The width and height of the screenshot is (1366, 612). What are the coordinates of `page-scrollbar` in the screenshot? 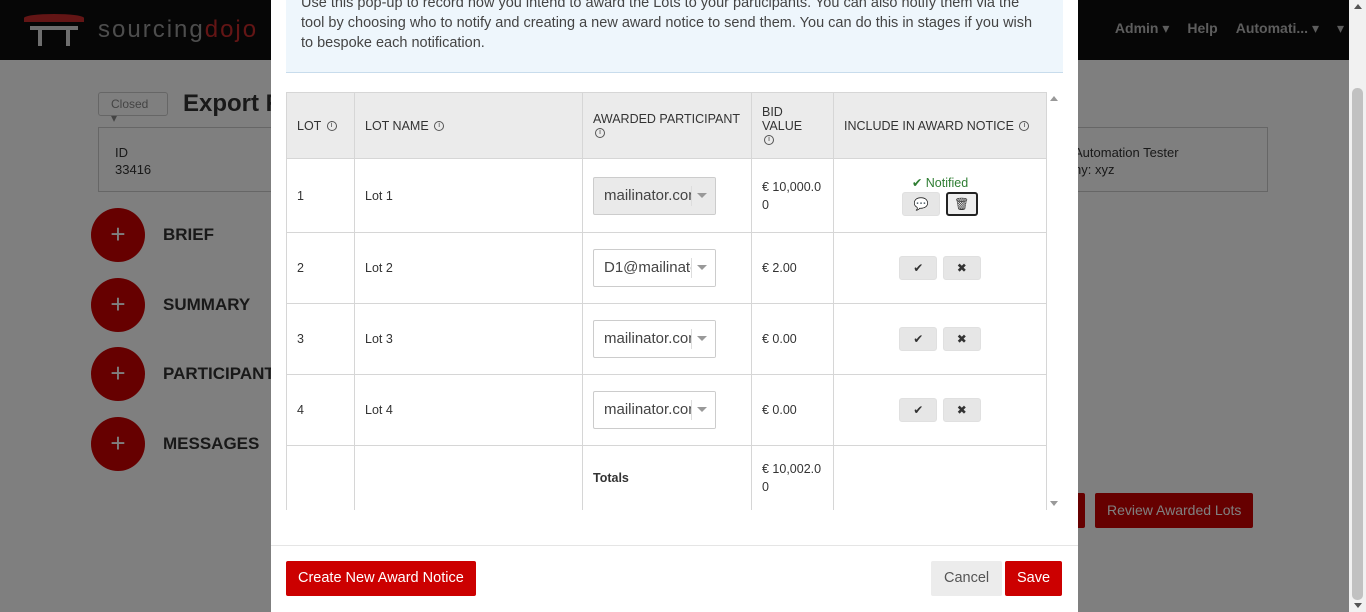 It's located at (1357, 306).